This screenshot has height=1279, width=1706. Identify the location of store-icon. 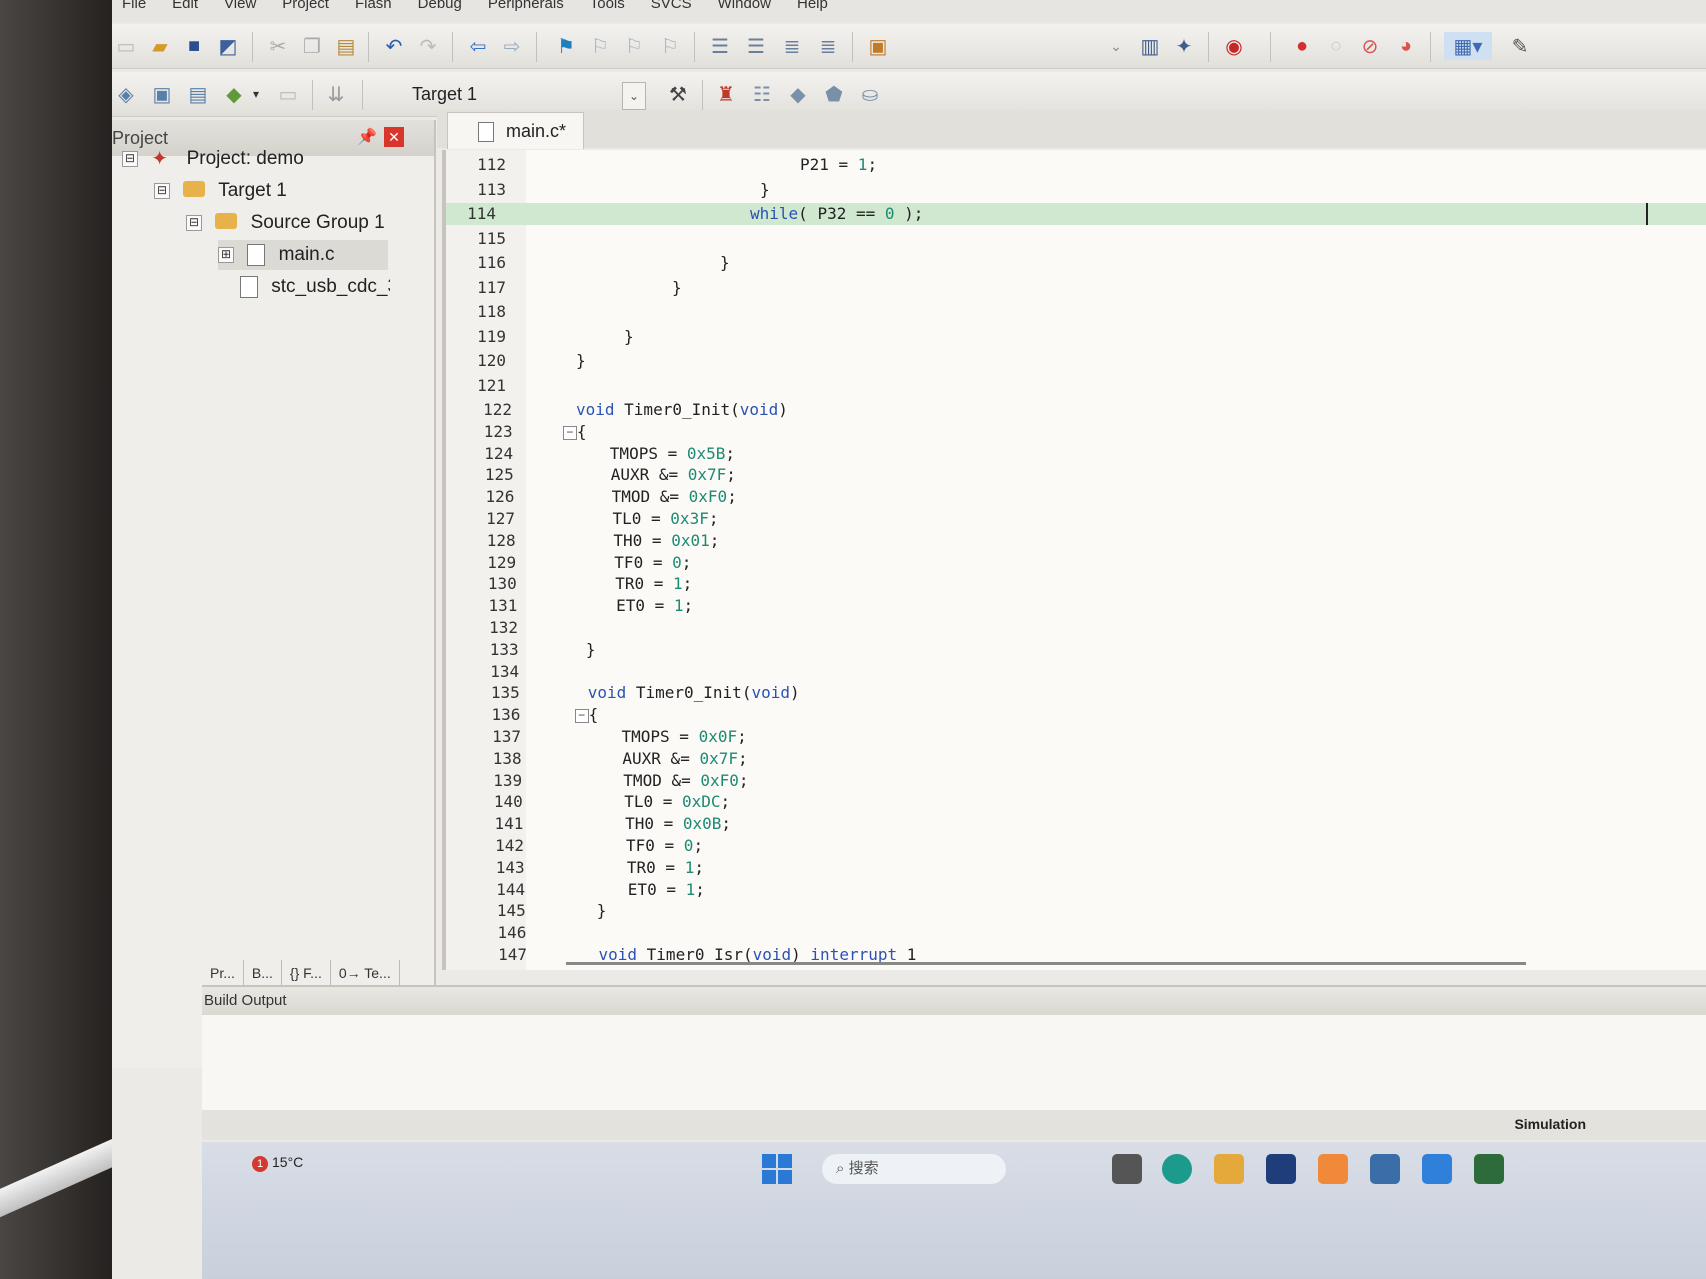
(1281, 1169).